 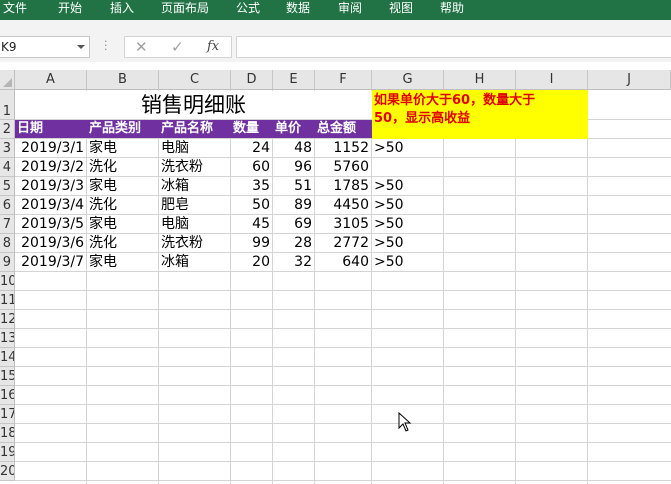 I want to click on cell-price: 32, so click(x=293, y=262).